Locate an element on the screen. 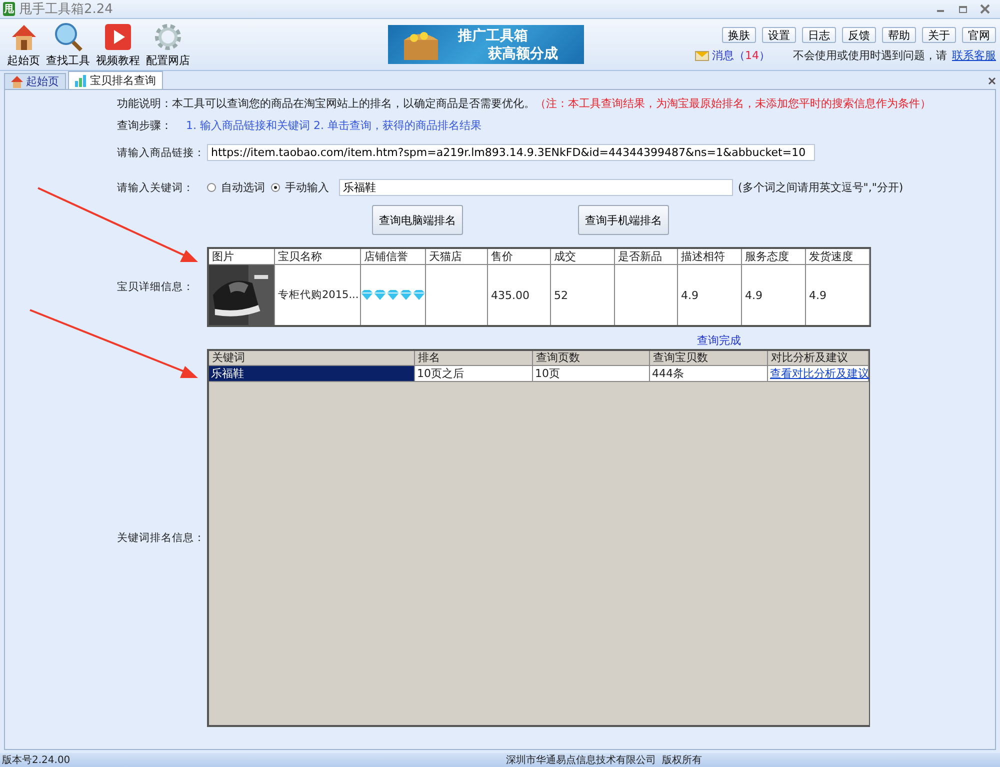 The image size is (1000, 767). column-header: 查询页数 is located at coordinates (591, 358).